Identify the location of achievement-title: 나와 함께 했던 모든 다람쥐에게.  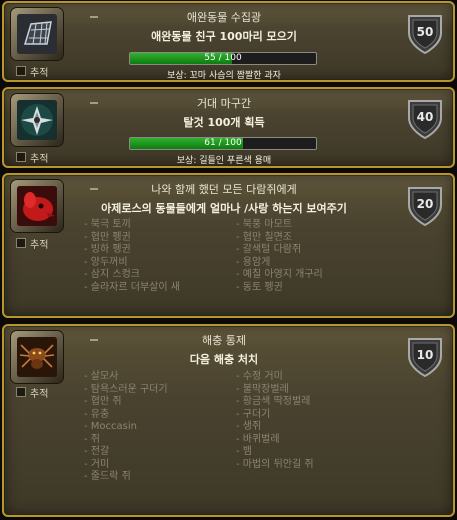
(224, 189).